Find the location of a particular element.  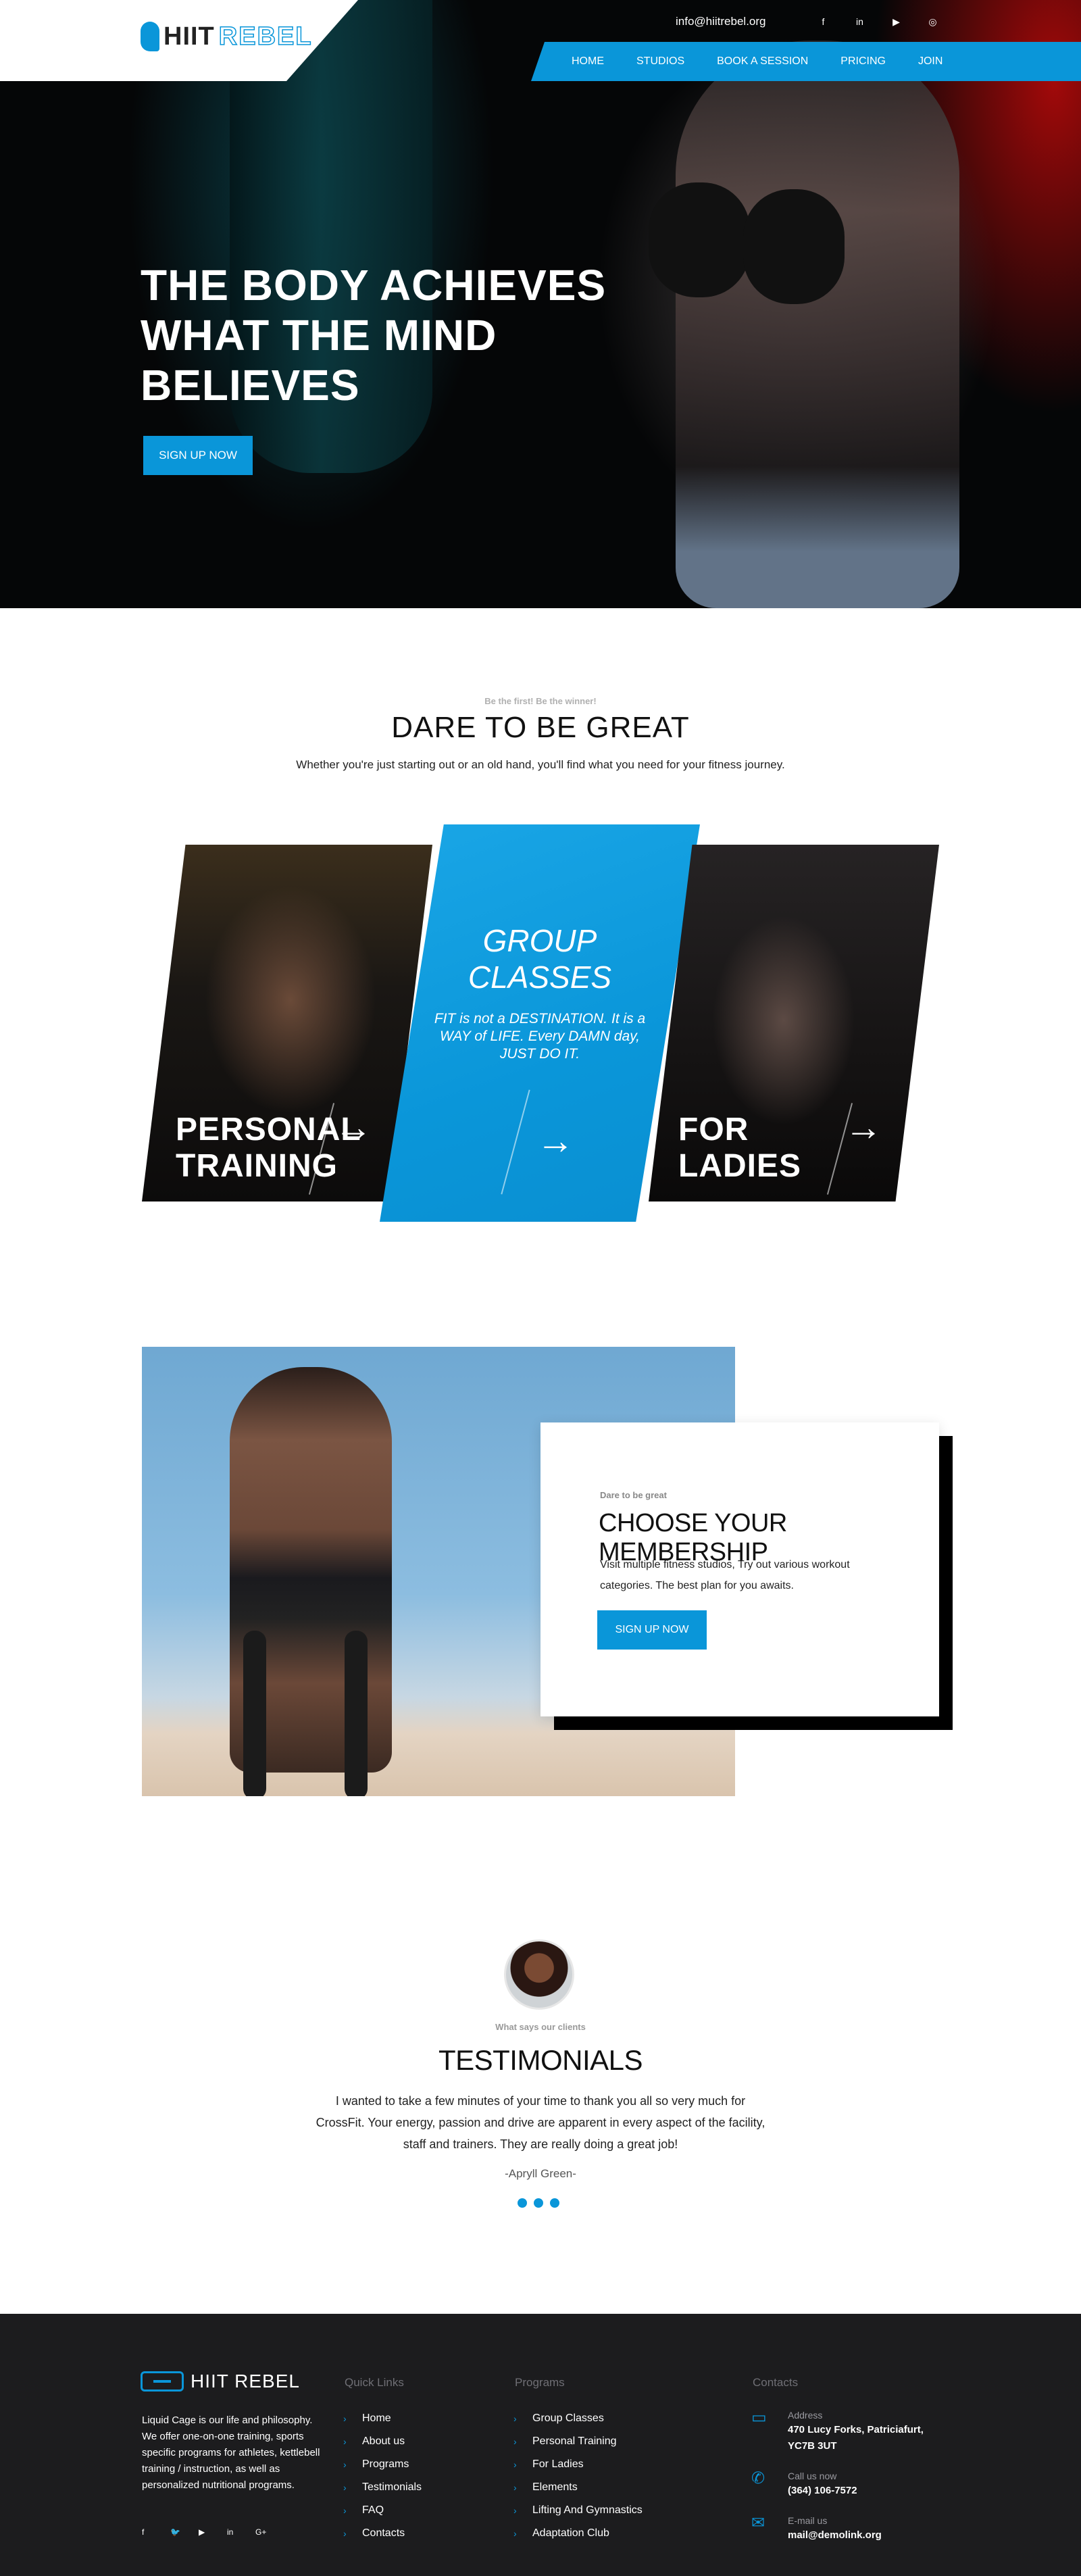

logo-text-hiit: HIIT is located at coordinates (189, 37).